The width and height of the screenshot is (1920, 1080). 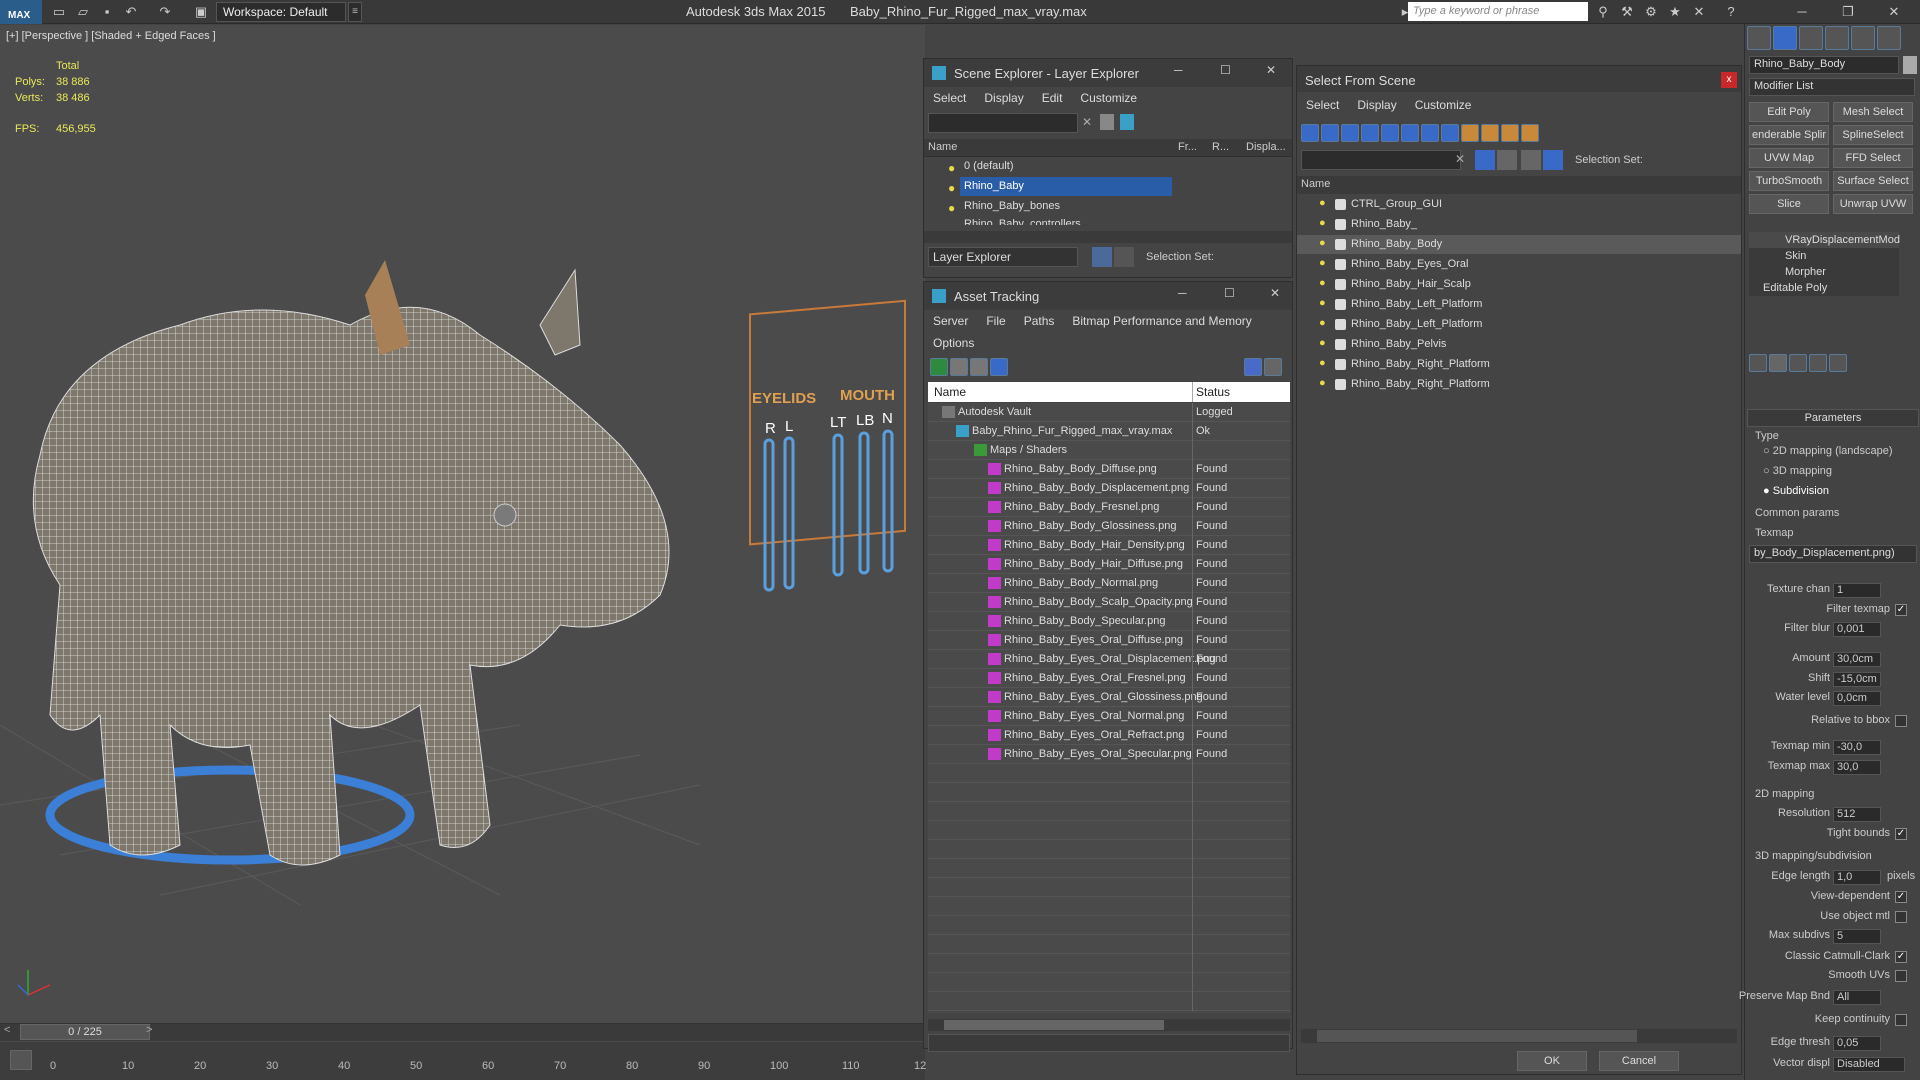 What do you see at coordinates (281, 12) in the screenshot?
I see `workspace-dropdown: Workspace: Default` at bounding box center [281, 12].